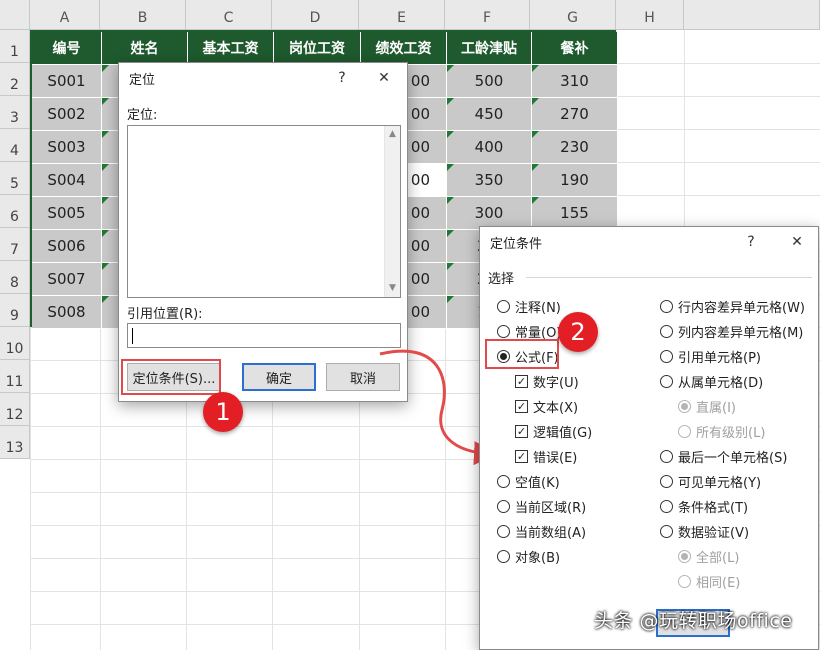 This screenshot has height=650, width=820. I want to click on table-cell: 230, so click(575, 147).